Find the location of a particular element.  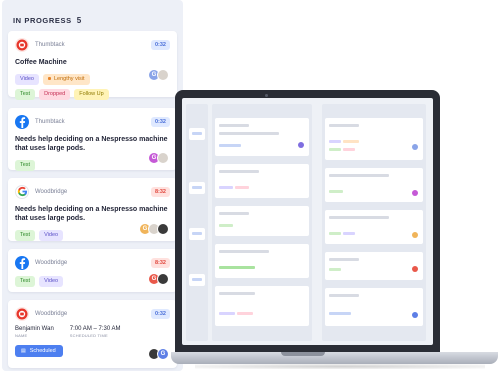

column-header: IN PROGRESS 5 is located at coordinates (95, 20).